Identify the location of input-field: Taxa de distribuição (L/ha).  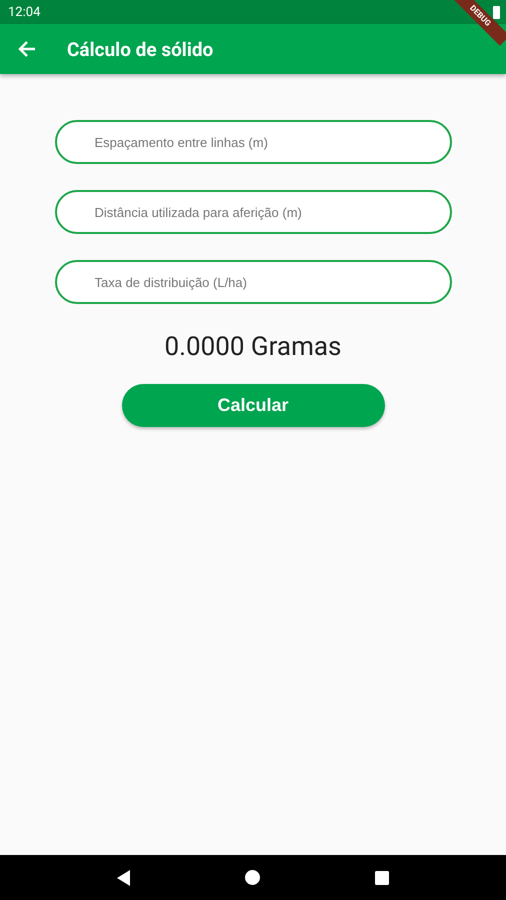
(253, 282).